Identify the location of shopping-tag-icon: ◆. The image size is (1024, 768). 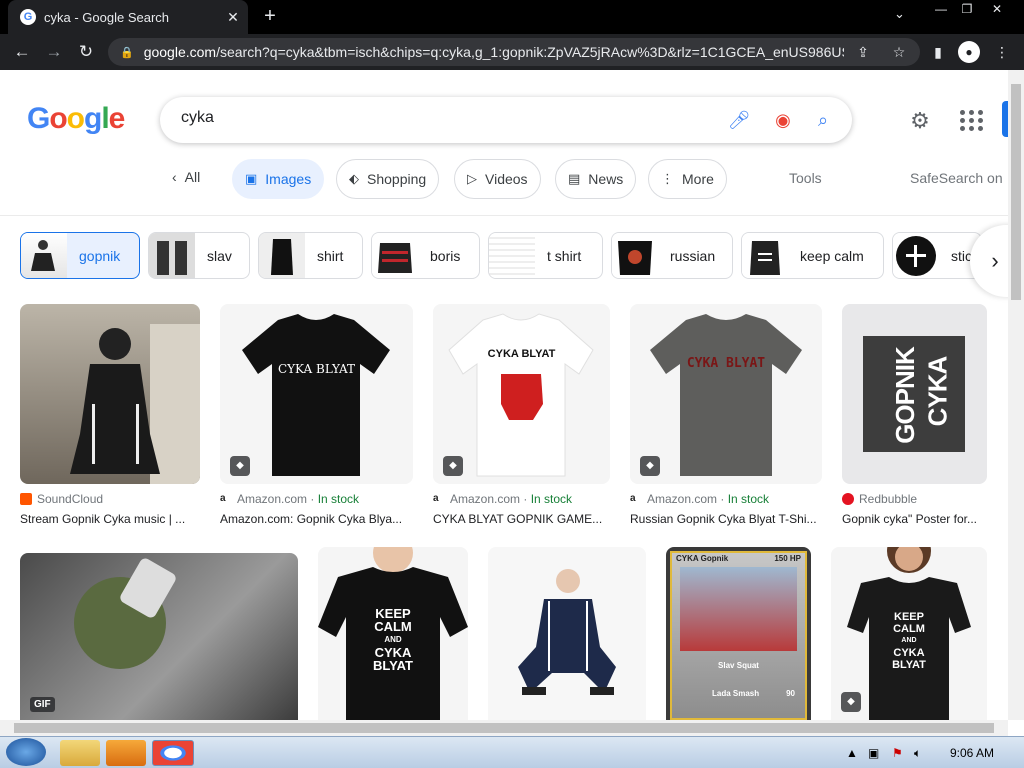
(851, 702).